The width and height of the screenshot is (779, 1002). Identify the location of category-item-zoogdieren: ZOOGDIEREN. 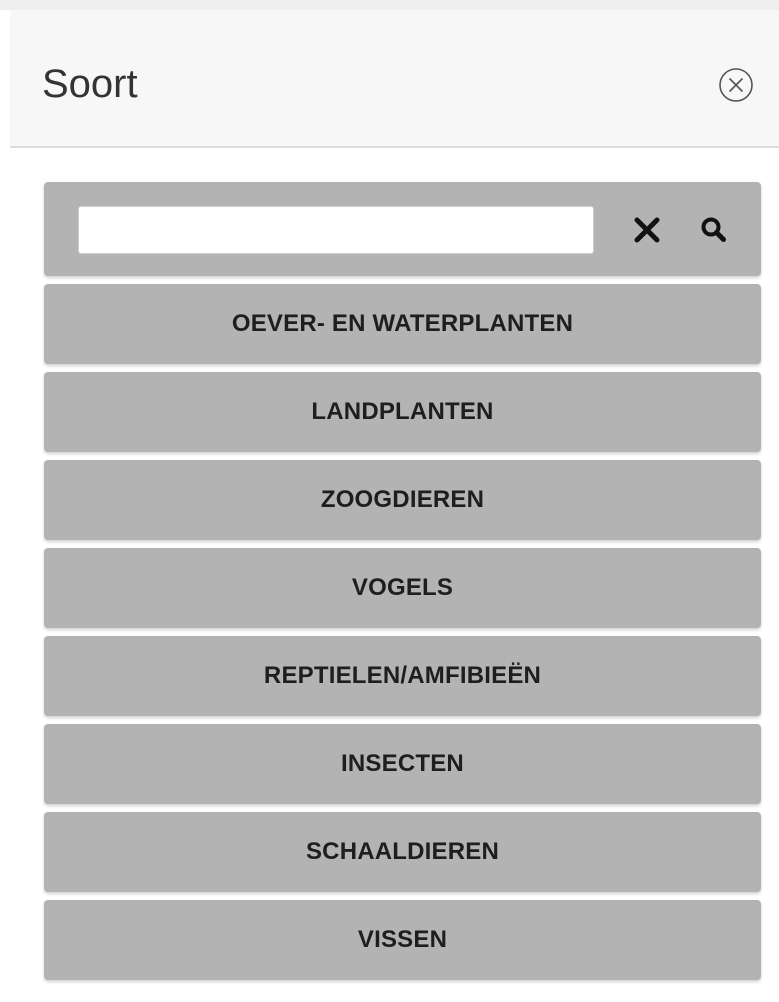
(402, 500).